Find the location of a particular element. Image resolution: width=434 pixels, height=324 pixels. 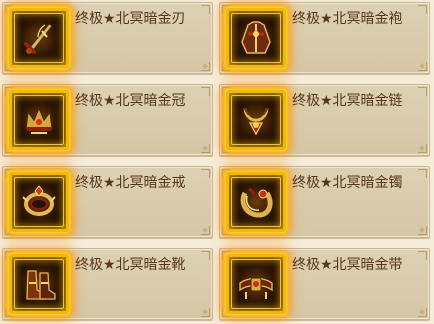

item-card-robe: 终极★北冥暗金袍 is located at coordinates (324, 38).